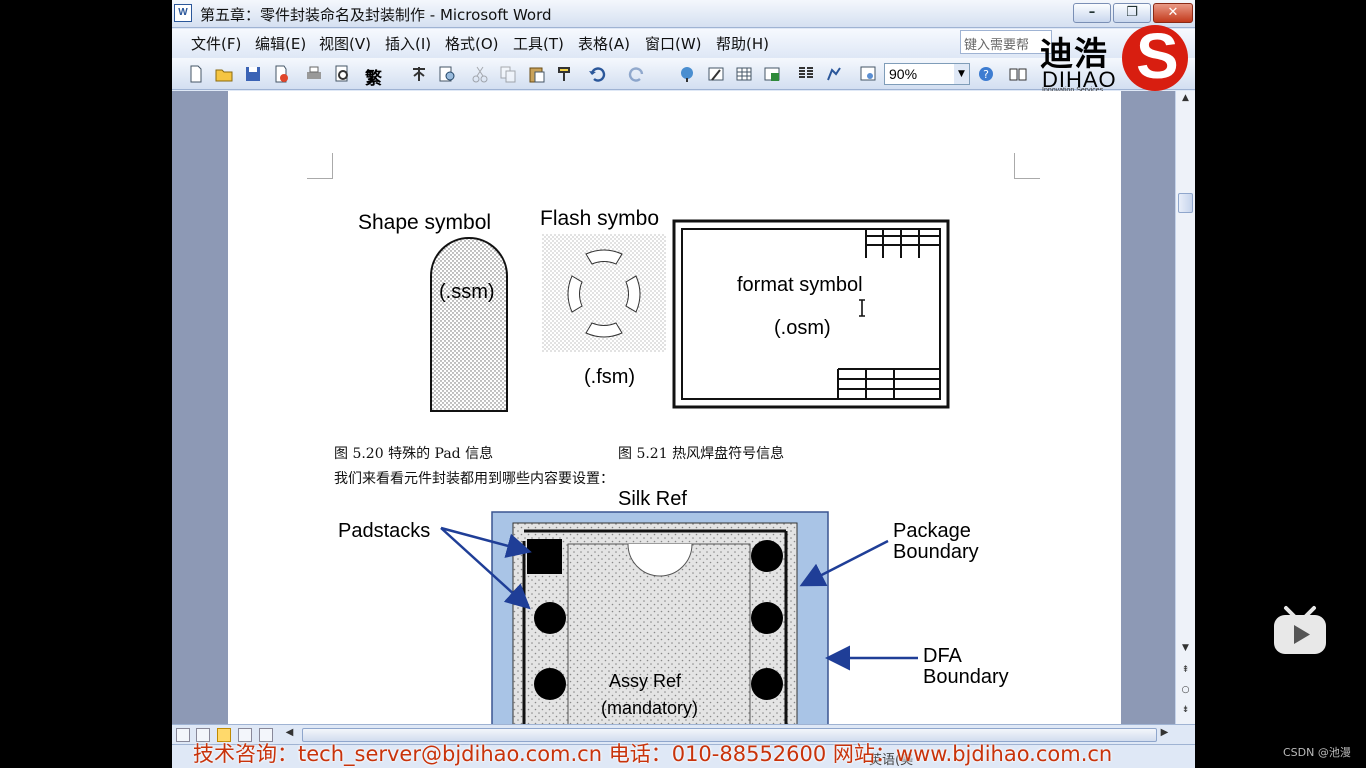 This screenshot has height=768, width=1366. I want to click on trad-chinese-icon: 繁, so click(375, 76).